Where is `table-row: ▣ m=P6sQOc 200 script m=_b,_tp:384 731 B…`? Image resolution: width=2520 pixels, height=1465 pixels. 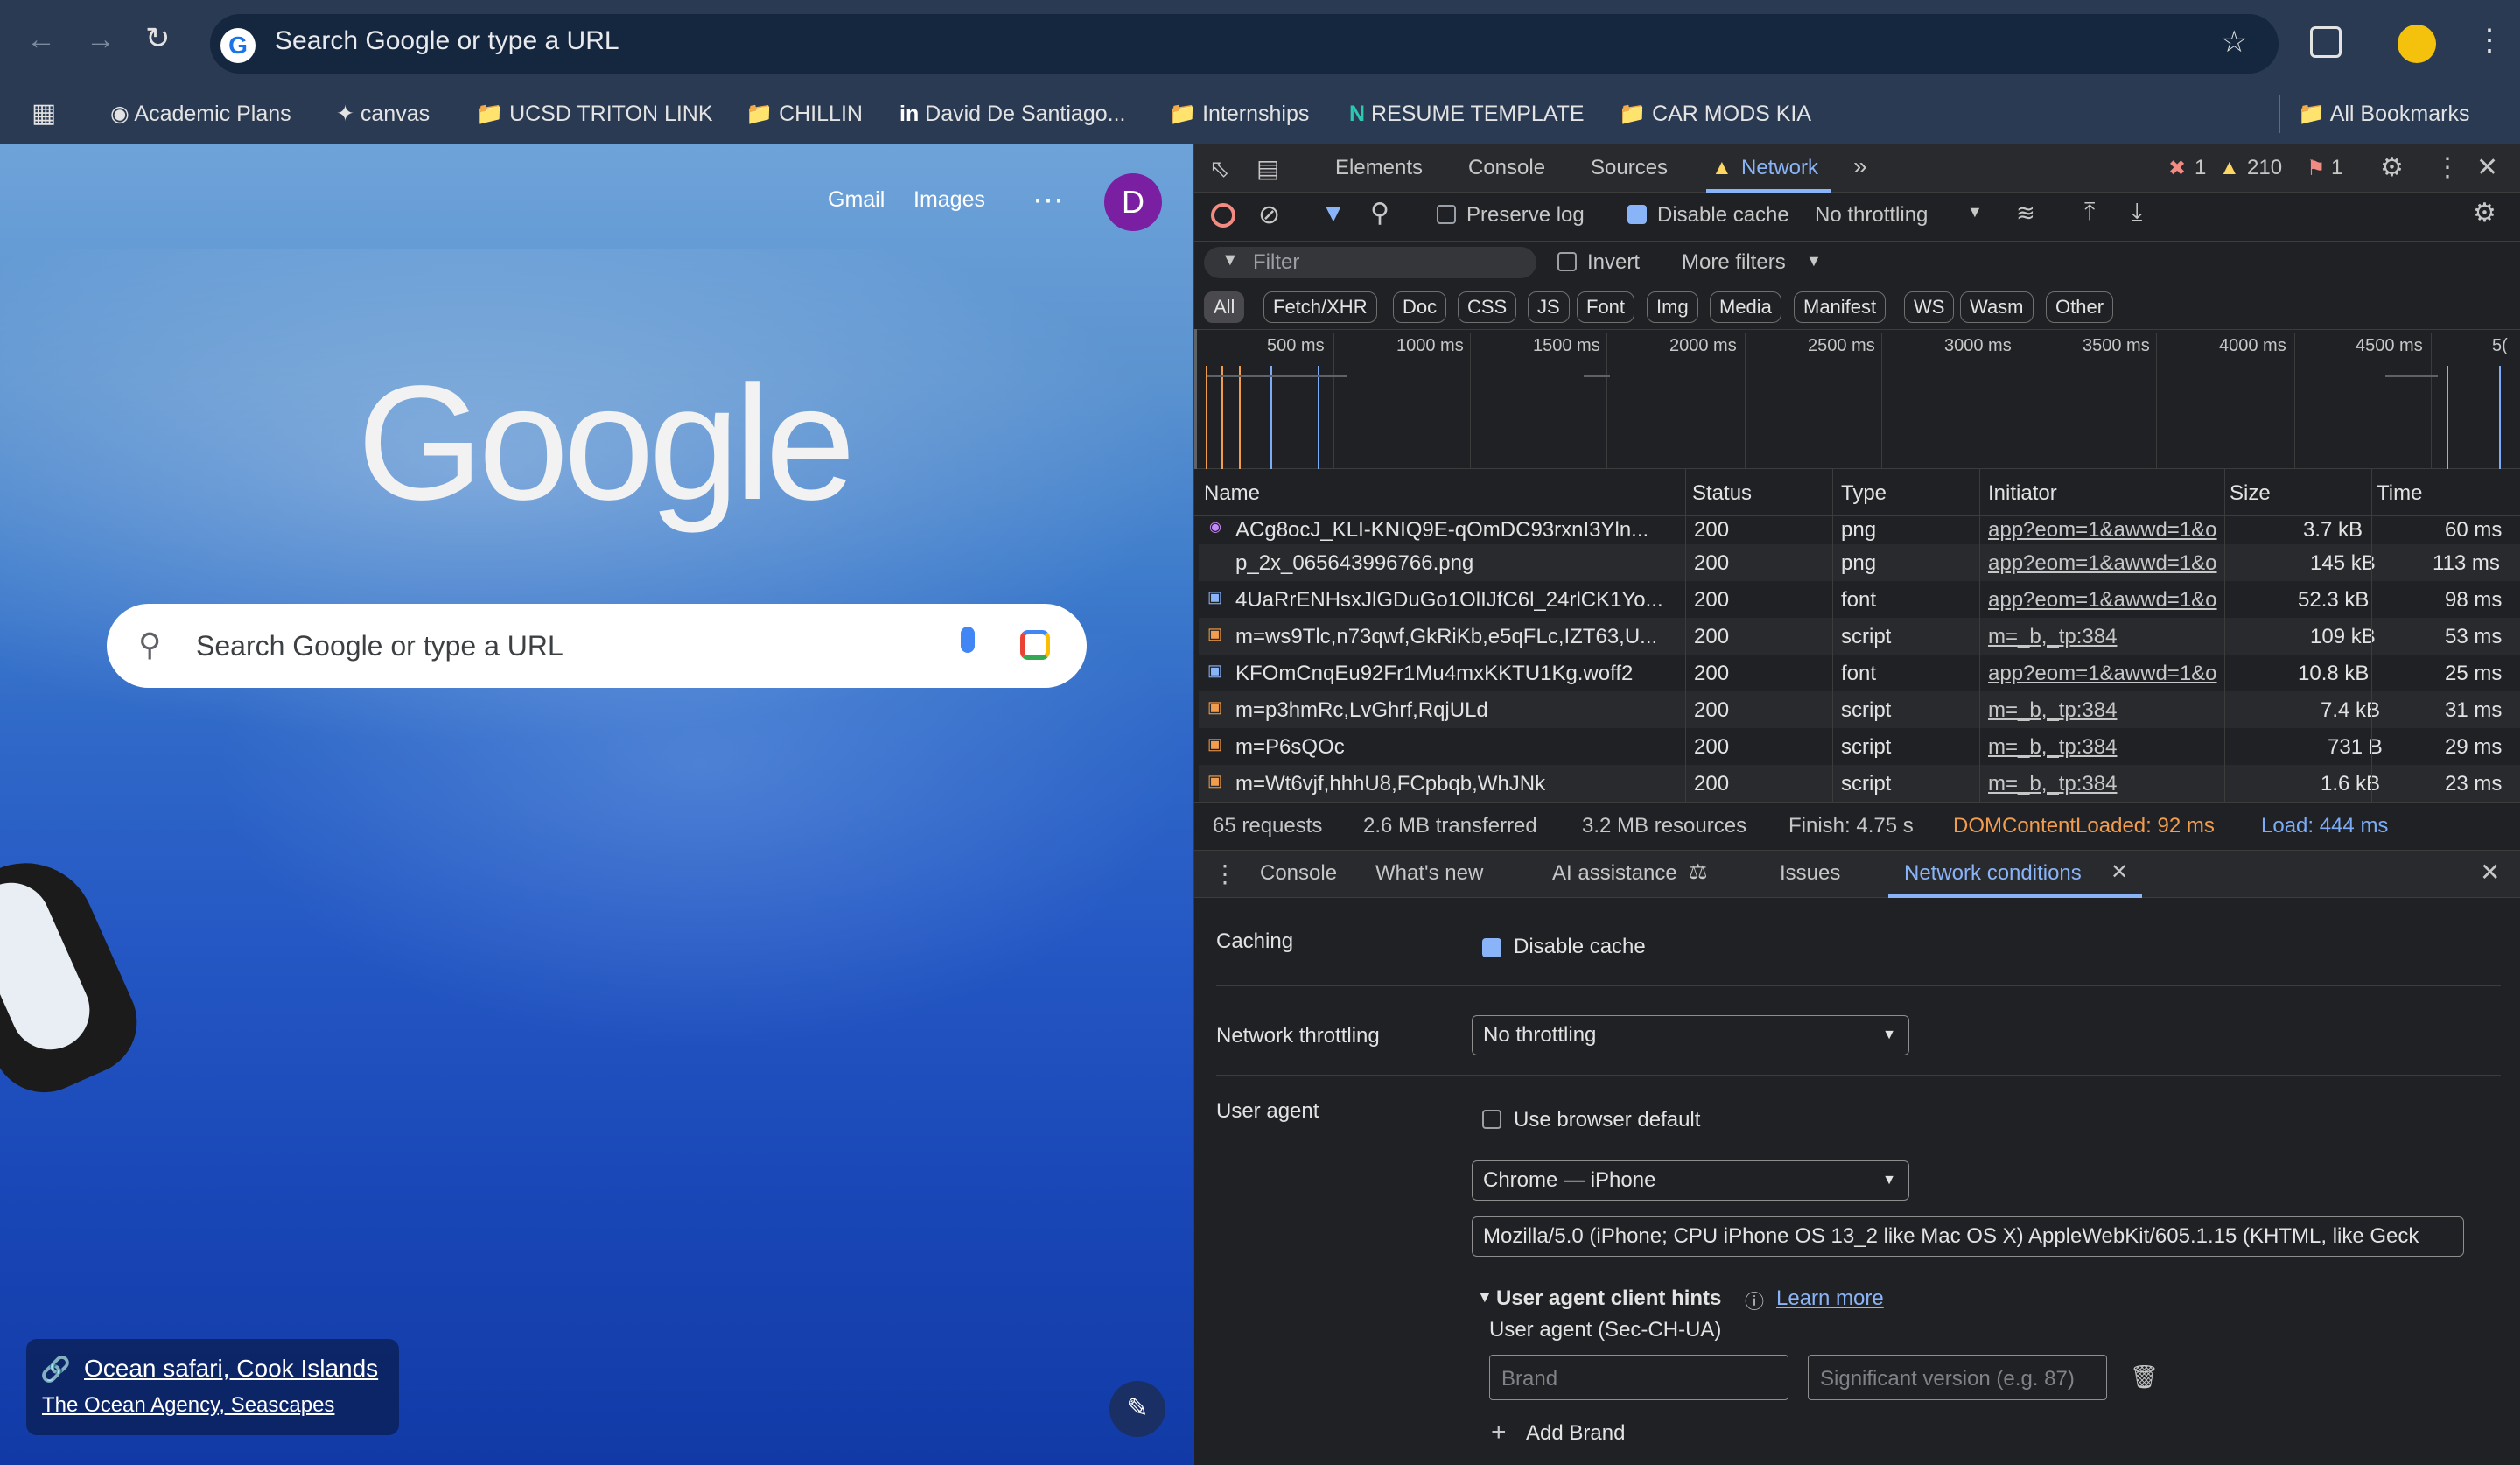
table-row: ▣ m=P6sQOc 200 script m=_b,_tp:384 731 B… is located at coordinates (1859, 746).